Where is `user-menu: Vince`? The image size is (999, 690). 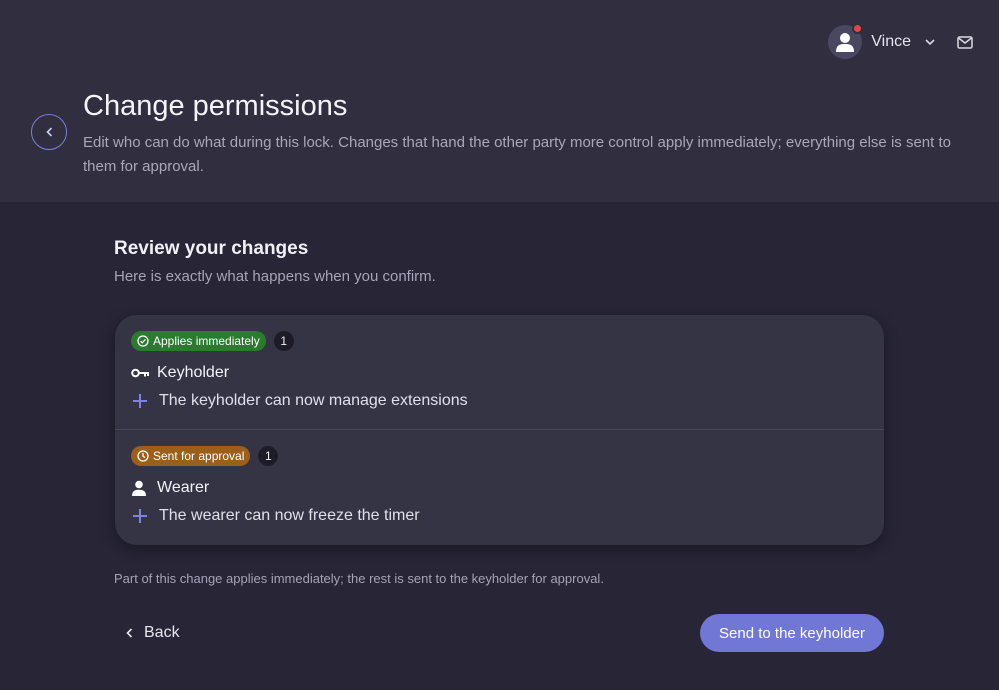
user-menu: Vince is located at coordinates (900, 42).